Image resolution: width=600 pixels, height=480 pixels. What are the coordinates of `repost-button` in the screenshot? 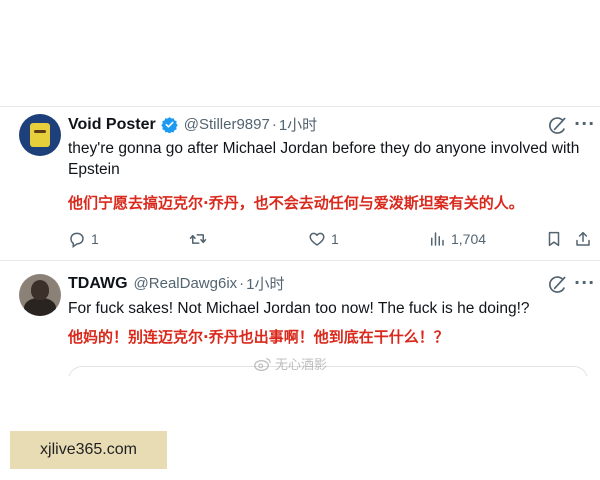 It's located at (200, 239).